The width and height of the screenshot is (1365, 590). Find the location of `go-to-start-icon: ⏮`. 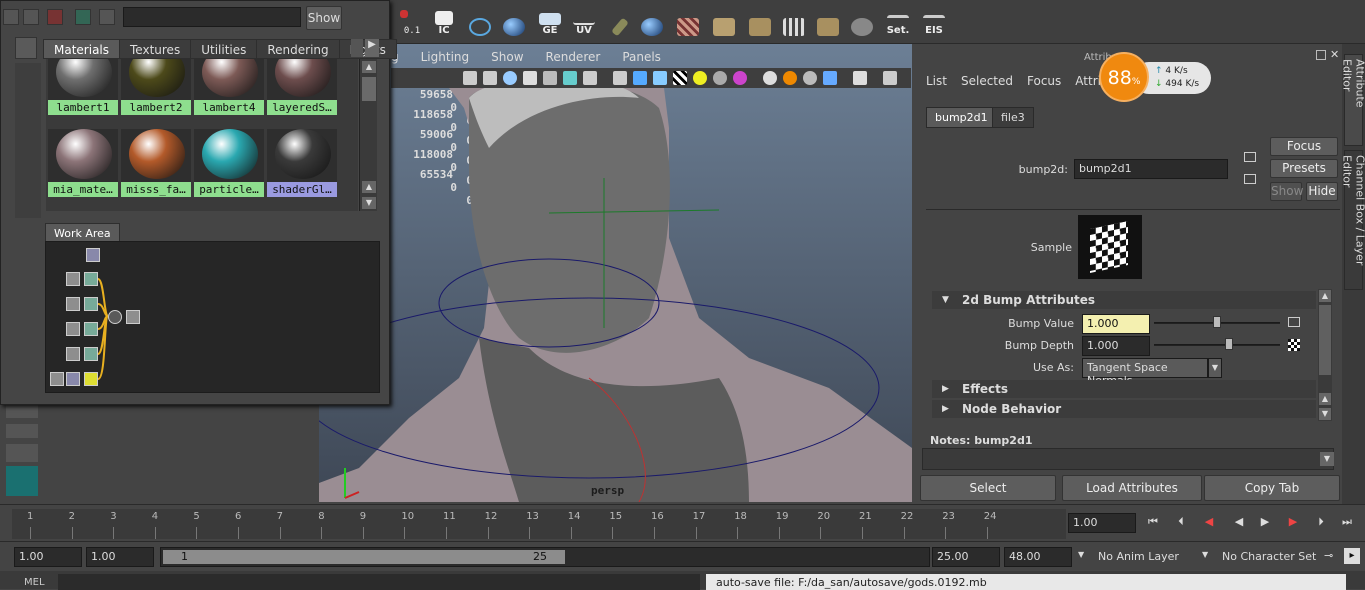

go-to-start-icon: ⏮ is located at coordinates (1153, 522).